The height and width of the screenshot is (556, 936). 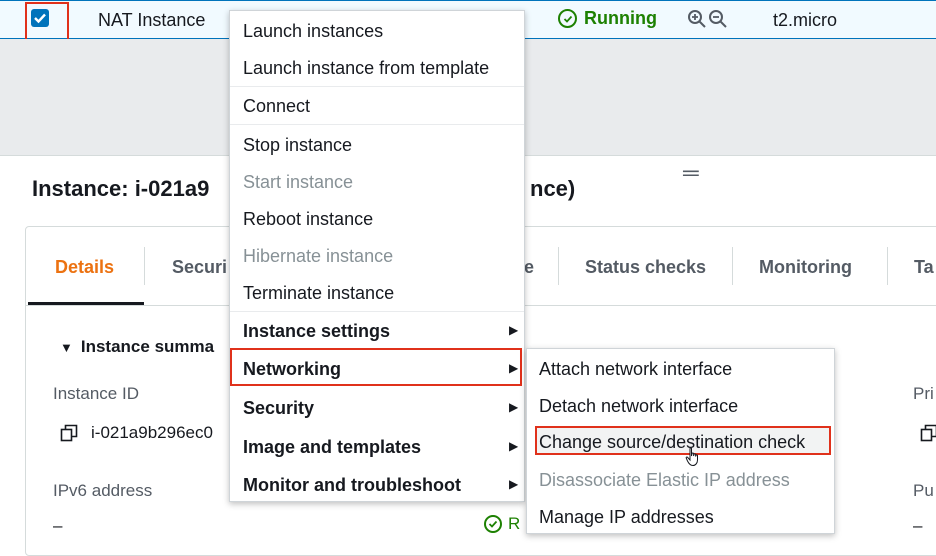 I want to click on instance-title: Instance: i-021a9, so click(x=120, y=189).